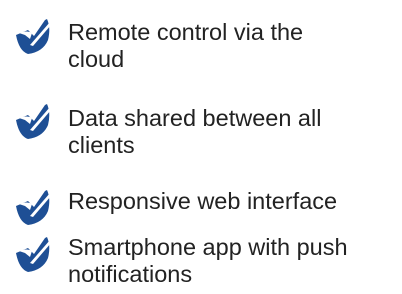  Describe the element at coordinates (208, 247) in the screenshot. I see `feature-label-line-1: Smartphone app with push` at that location.